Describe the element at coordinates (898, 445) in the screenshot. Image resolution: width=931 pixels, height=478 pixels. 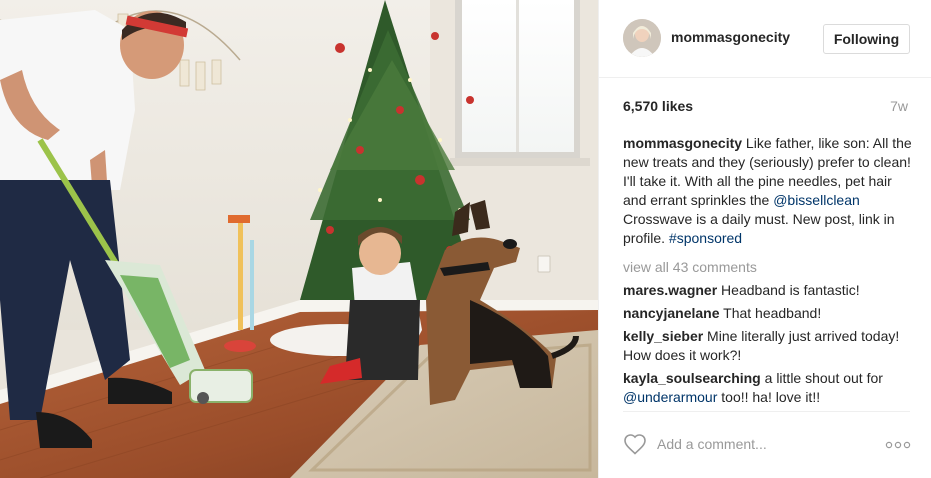
I see `more-options-icon` at that location.